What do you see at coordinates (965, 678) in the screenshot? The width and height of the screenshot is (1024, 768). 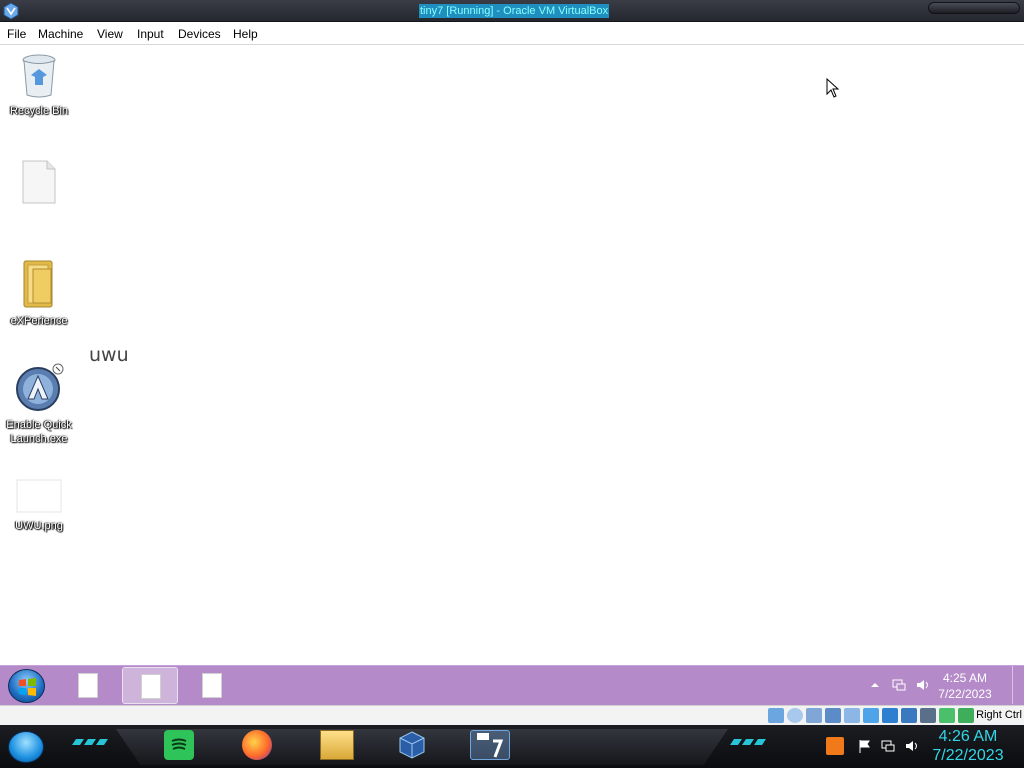 I see `guest-clock-time: 4:25 AM` at bounding box center [965, 678].